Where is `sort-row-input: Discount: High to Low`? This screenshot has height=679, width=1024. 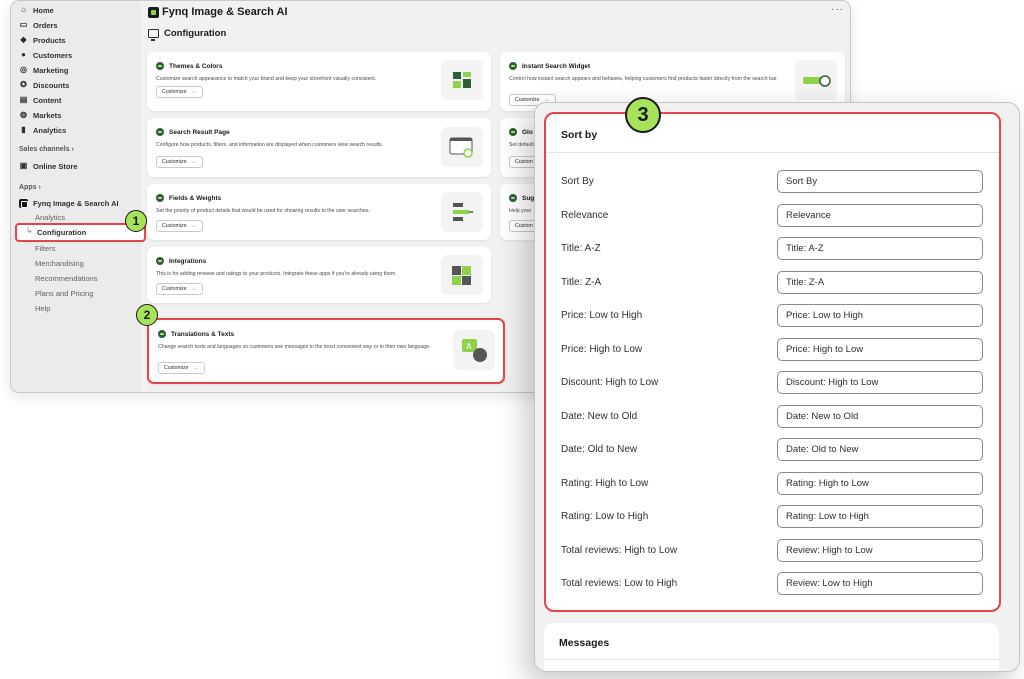 sort-row-input: Discount: High to Low is located at coordinates (880, 382).